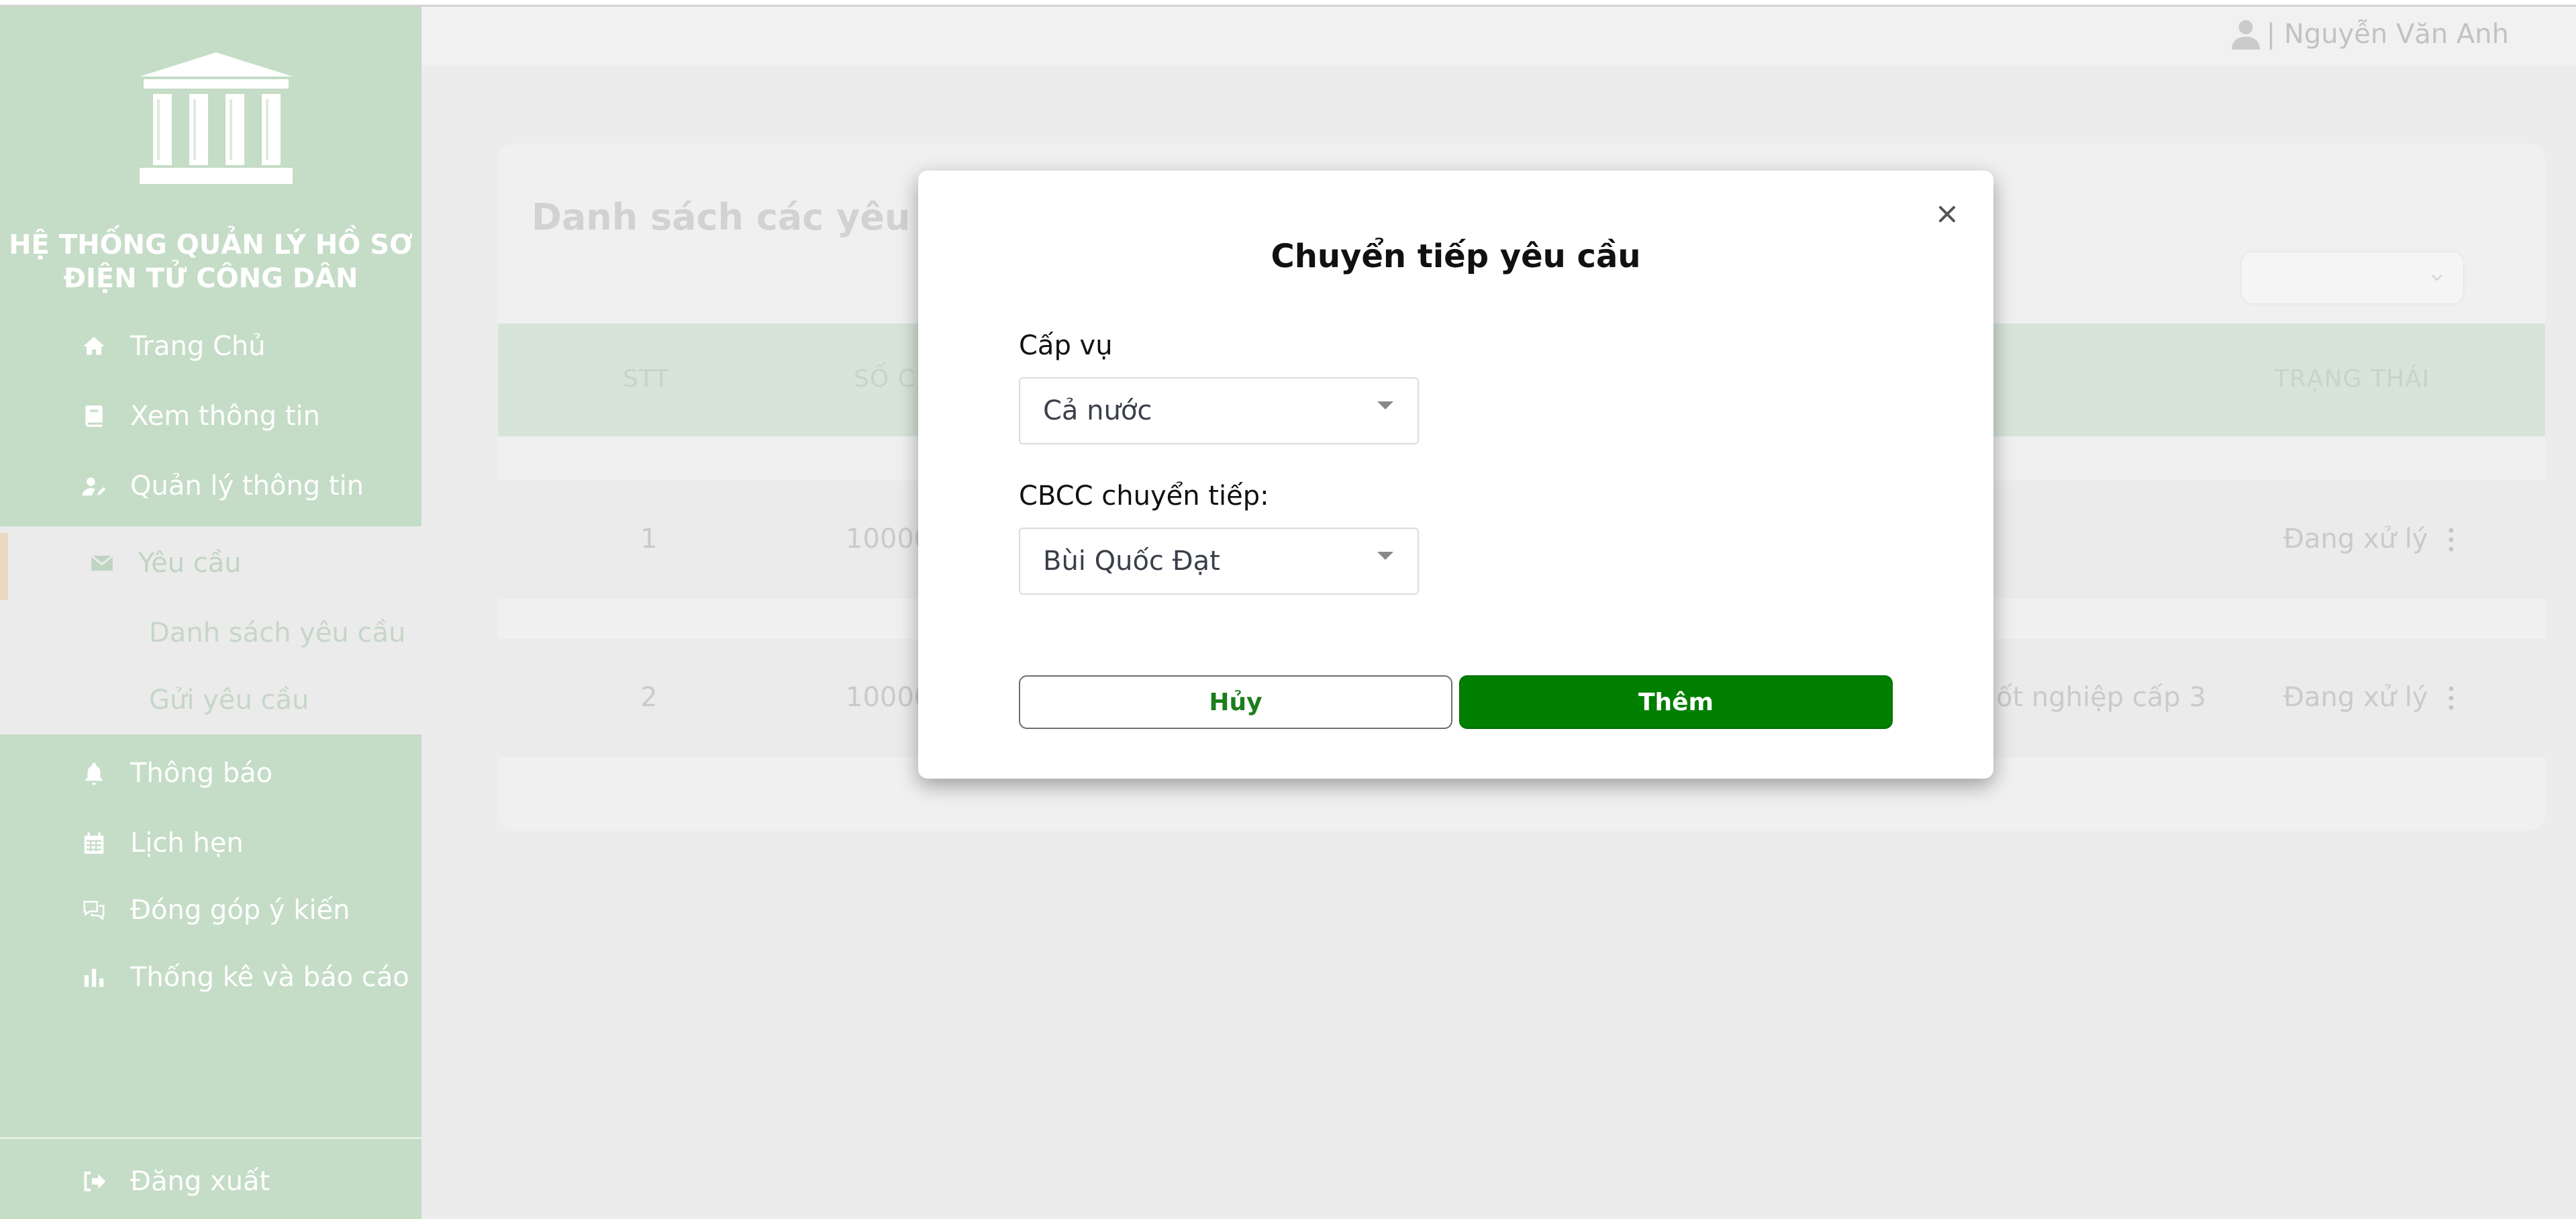 This screenshot has height=1219, width=2576. I want to click on sidebar-item-notifications: Thông báo, so click(211, 773).